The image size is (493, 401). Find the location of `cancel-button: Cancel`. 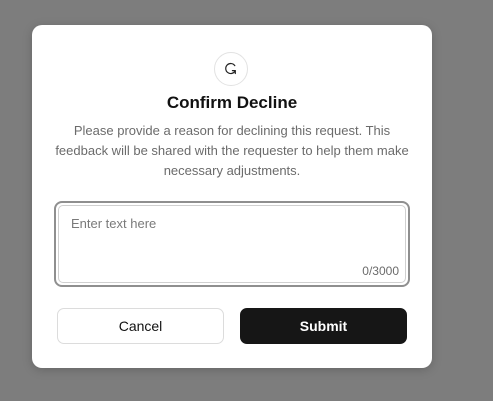

cancel-button: Cancel is located at coordinates (140, 326).